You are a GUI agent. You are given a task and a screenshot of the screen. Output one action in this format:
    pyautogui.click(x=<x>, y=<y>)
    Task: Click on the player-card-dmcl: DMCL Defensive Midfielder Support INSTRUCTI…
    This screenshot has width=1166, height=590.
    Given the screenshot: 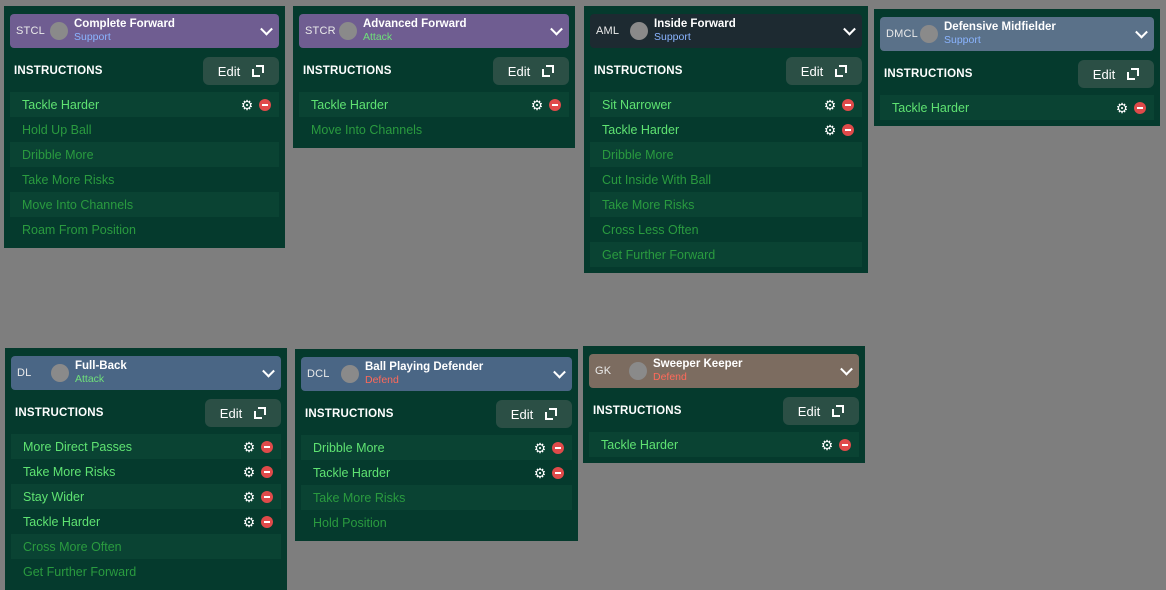 What is the action you would take?
    pyautogui.click(x=1017, y=67)
    